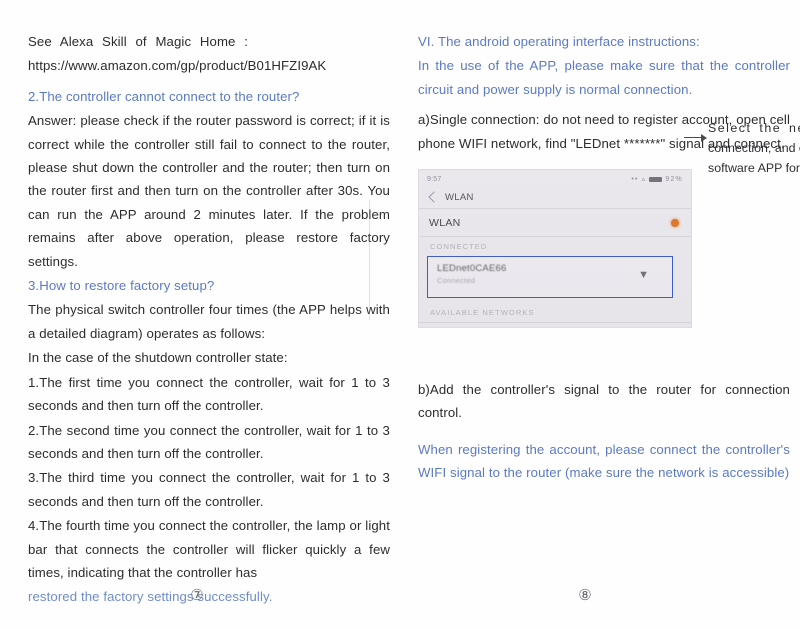 The image size is (800, 628). I want to click on connected-network-row: LEDnet0CAE66 Connected ▼, so click(550, 277).